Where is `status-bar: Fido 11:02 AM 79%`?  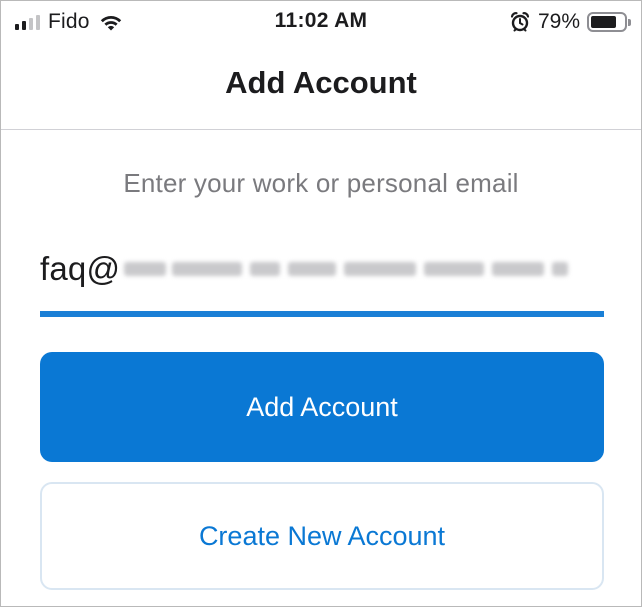
status-bar: Fido 11:02 AM 79% is located at coordinates (321, 23).